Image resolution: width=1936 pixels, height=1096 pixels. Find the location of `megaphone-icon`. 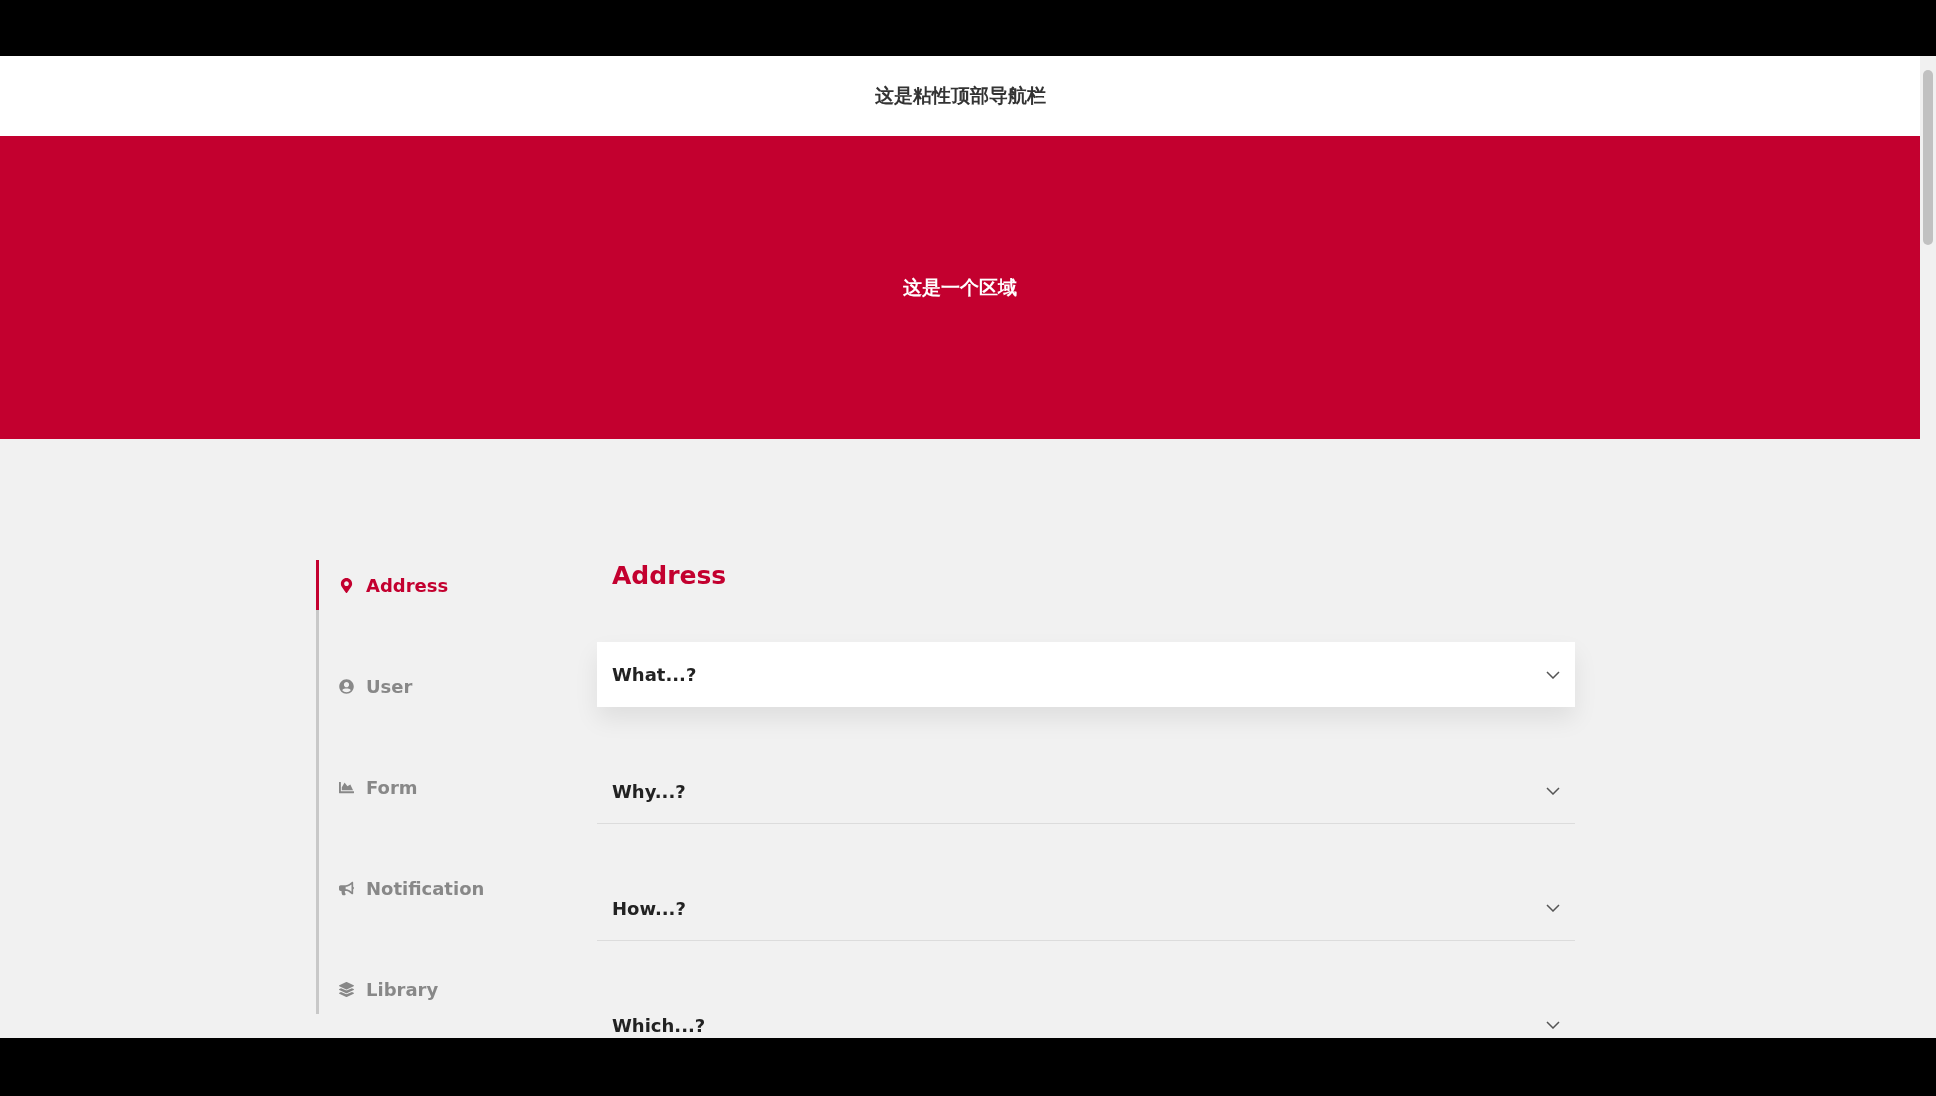

megaphone-icon is located at coordinates (346, 888).